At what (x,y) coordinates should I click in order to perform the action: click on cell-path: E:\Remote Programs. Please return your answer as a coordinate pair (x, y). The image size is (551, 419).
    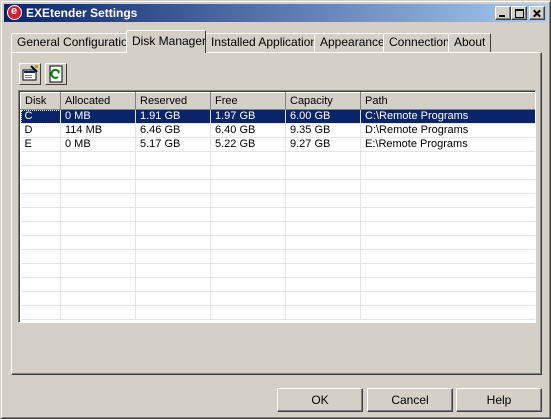
    Looking at the image, I should click on (447, 144).